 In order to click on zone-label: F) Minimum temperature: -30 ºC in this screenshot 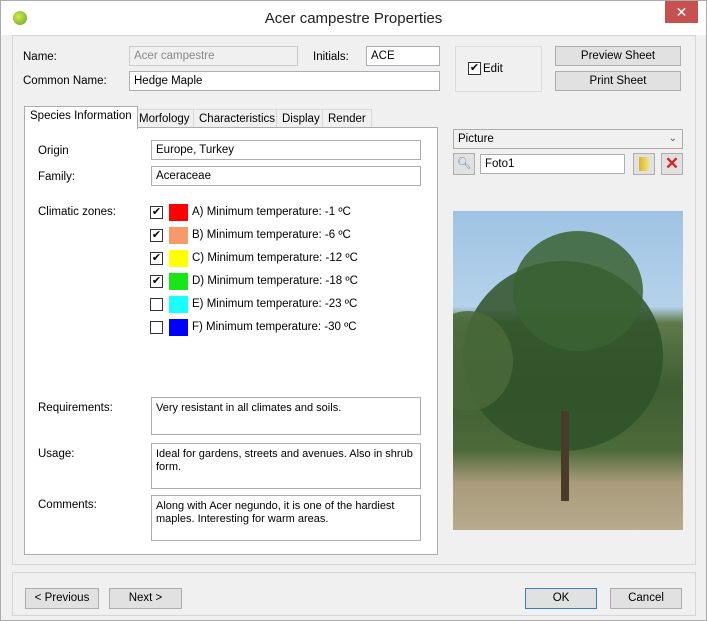, I will do `click(274, 327)`.